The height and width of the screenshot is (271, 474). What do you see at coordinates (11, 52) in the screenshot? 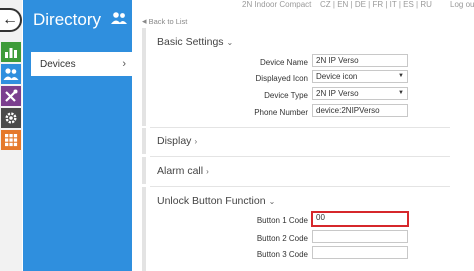
I see `status-chart-icon` at bounding box center [11, 52].